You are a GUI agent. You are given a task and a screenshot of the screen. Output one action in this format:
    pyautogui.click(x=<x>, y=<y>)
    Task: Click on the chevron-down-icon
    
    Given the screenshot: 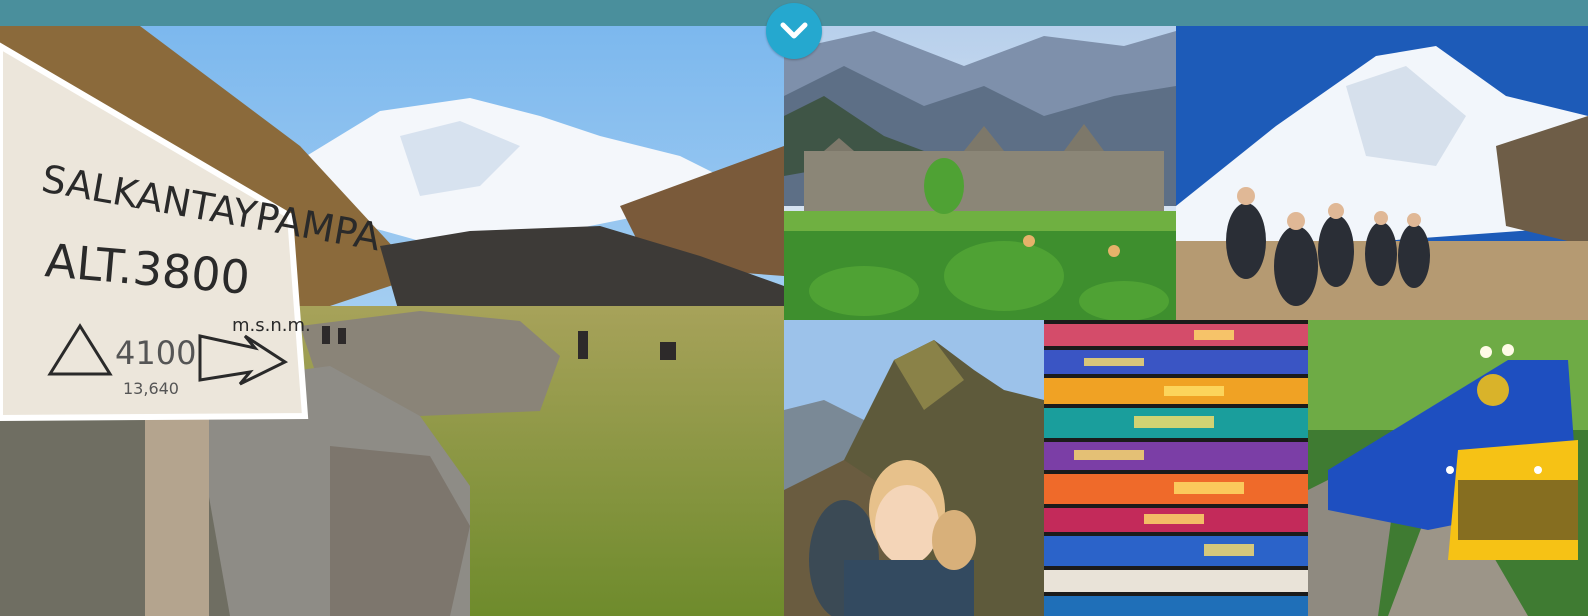 What is the action you would take?
    pyautogui.click(x=794, y=30)
    